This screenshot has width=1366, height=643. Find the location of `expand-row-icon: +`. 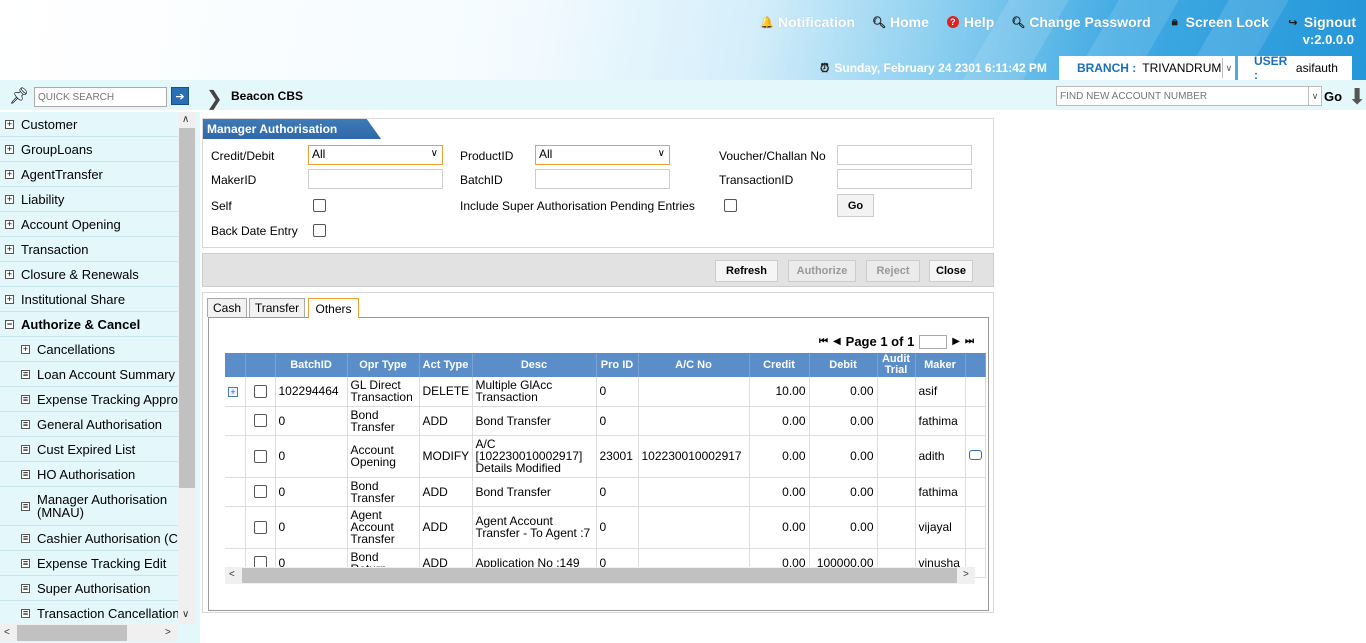

expand-row-icon: + is located at coordinates (233, 392).